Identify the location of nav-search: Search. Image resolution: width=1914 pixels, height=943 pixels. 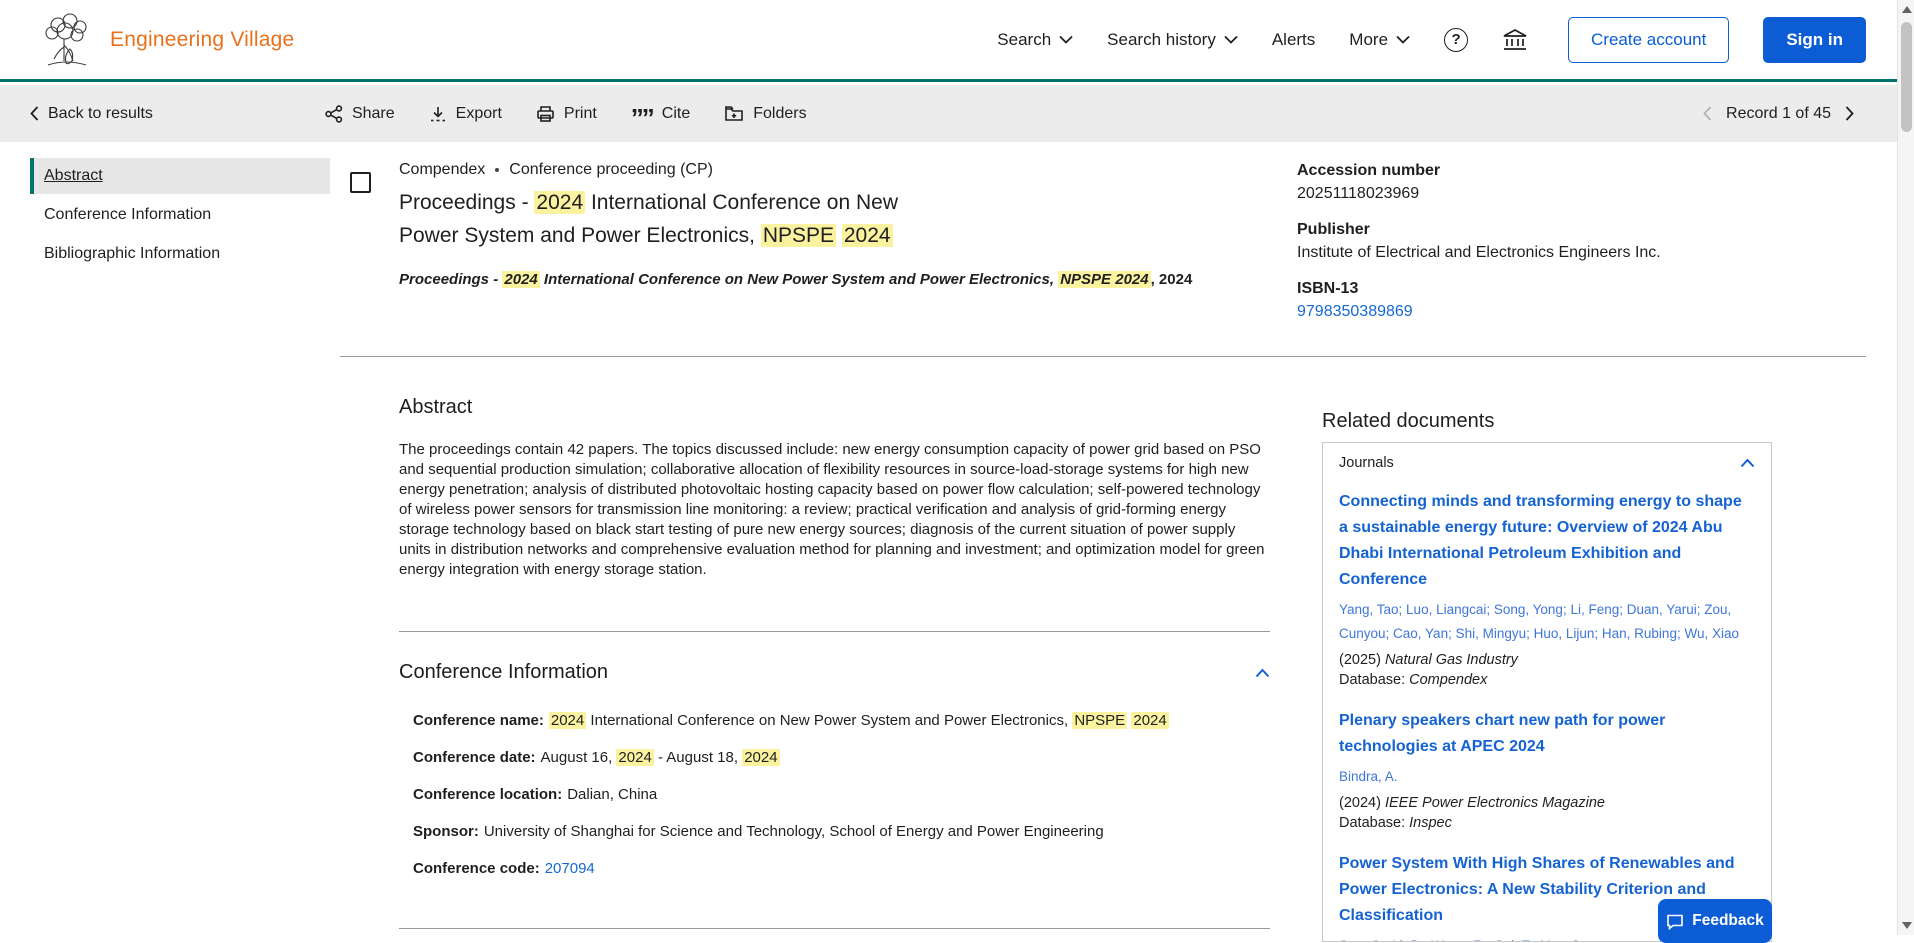
(1035, 40).